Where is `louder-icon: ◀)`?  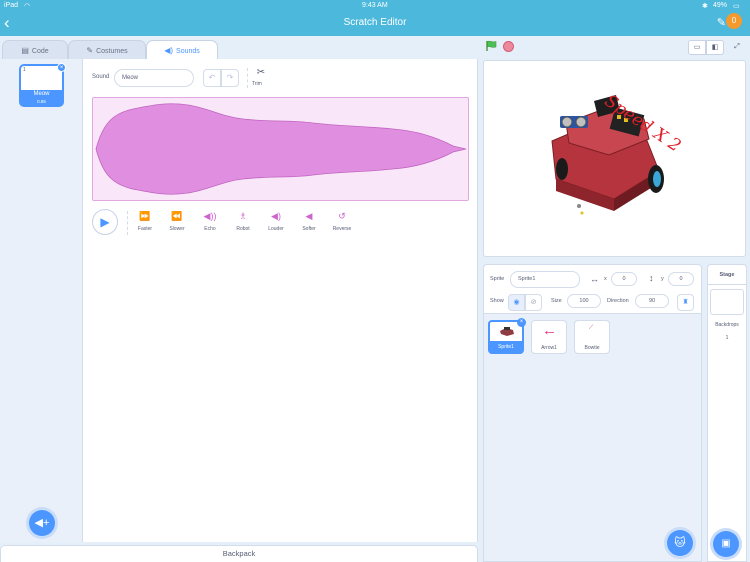 louder-icon: ◀) is located at coordinates (276, 216).